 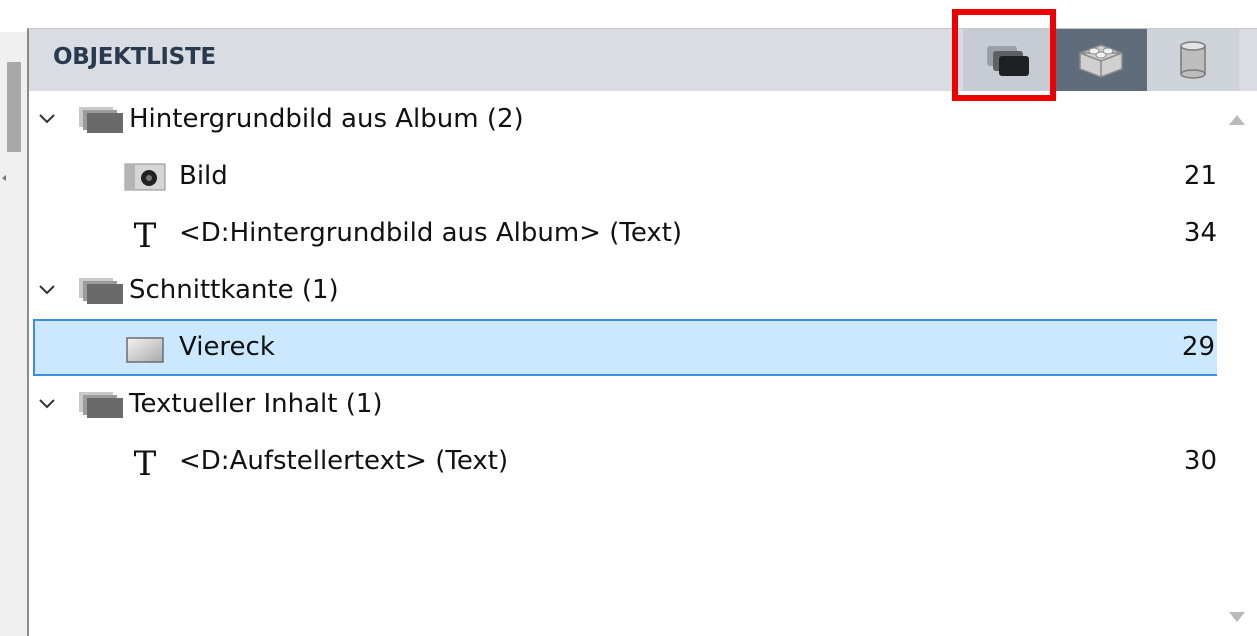 What do you see at coordinates (623, 119) in the screenshot?
I see `tree-group-hintergrundbild: Hintergrundbild aus Album (2)` at bounding box center [623, 119].